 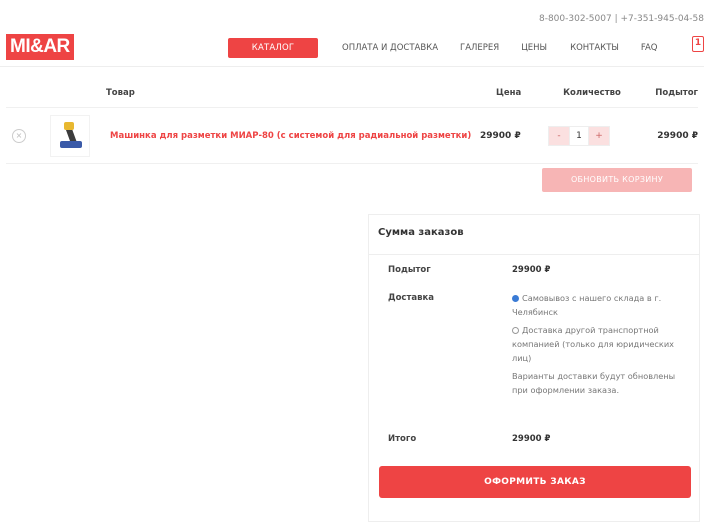 What do you see at coordinates (411, 298) in the screenshot?
I see `shipping-label: Доставка` at bounding box center [411, 298].